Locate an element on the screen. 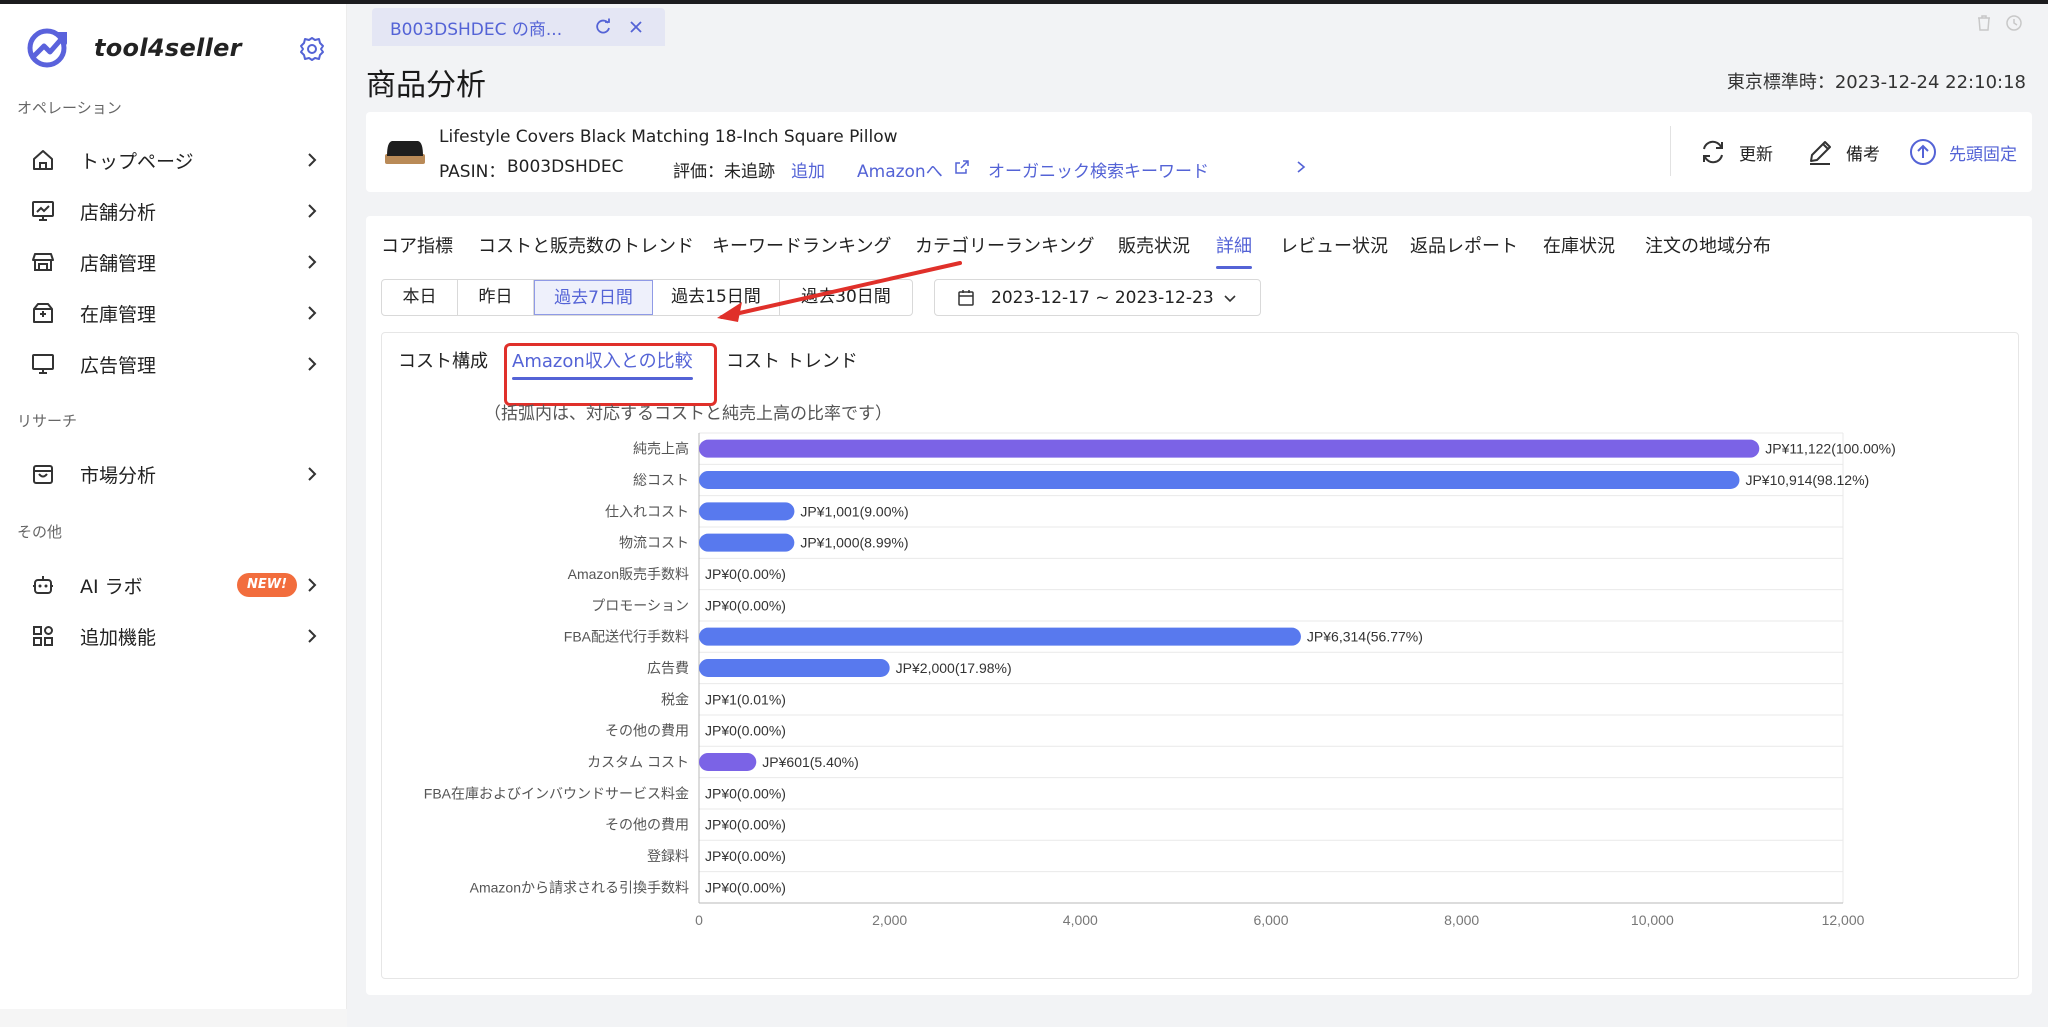 This screenshot has height=1027, width=2048. calendar-icon is located at coordinates (966, 297).